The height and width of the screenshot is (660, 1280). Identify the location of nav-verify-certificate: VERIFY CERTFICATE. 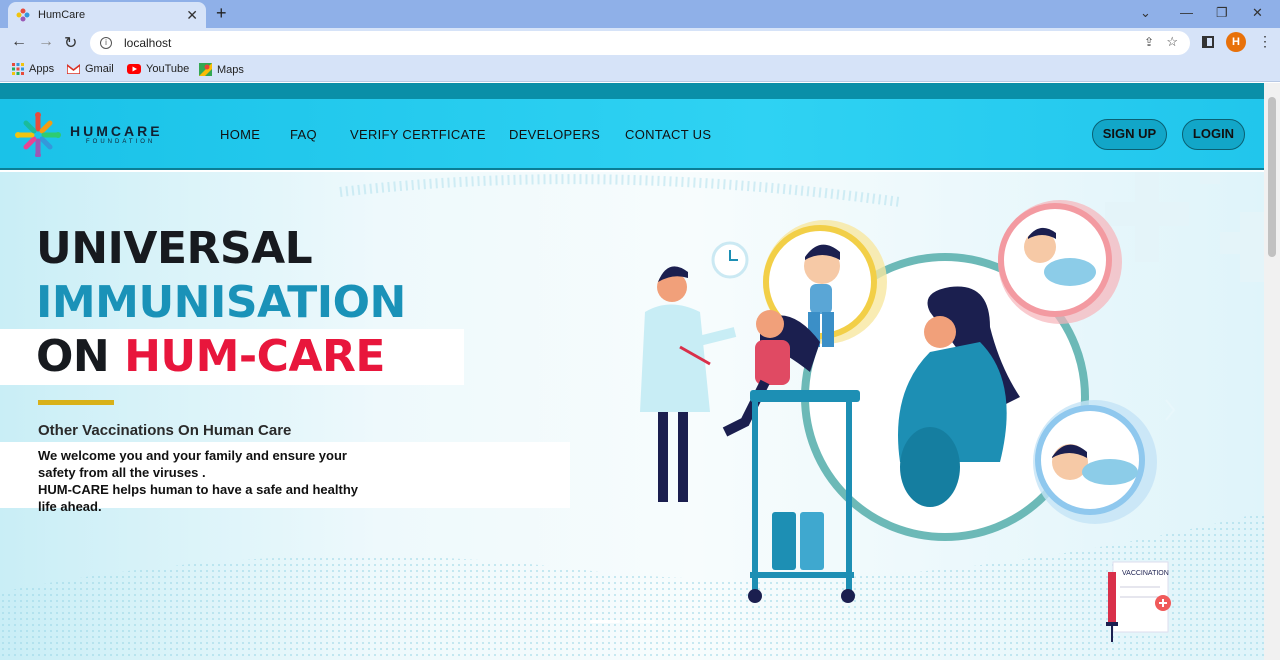
(418, 134).